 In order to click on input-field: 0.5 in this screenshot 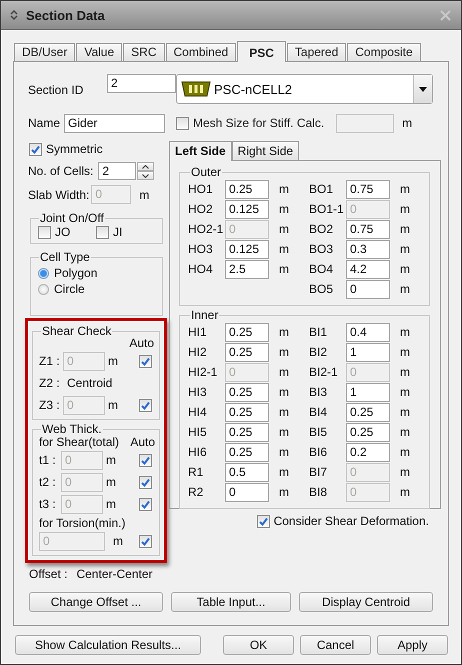, I will do `click(247, 472)`.